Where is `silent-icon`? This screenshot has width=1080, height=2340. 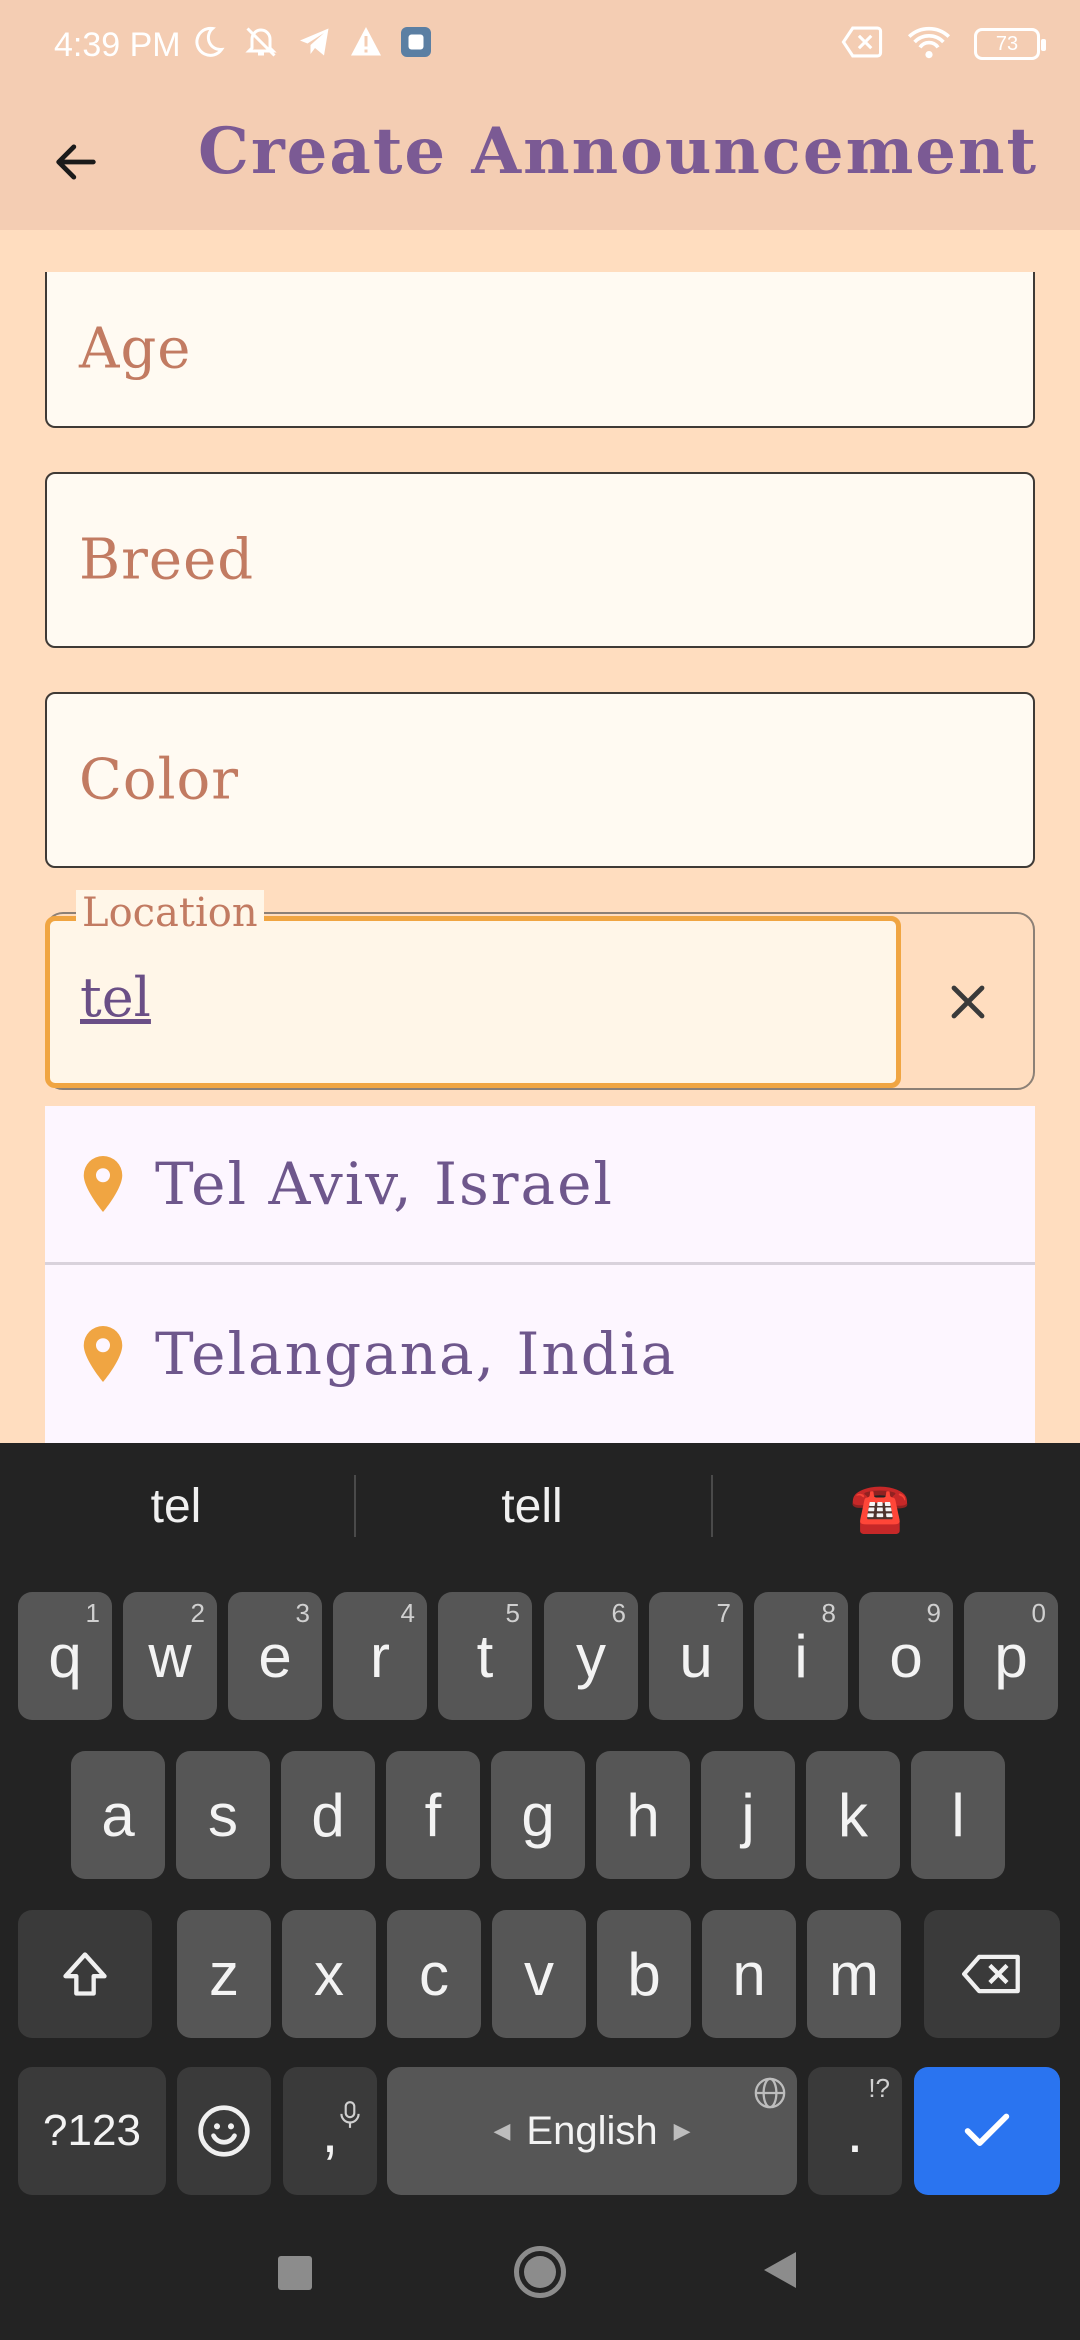
silent-icon is located at coordinates (261, 44).